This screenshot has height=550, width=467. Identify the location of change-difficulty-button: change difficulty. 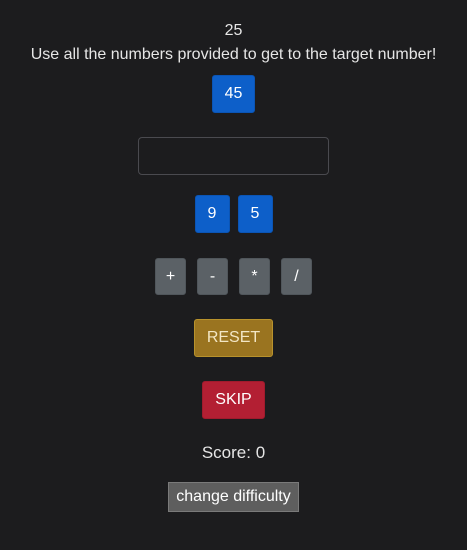
(233, 497).